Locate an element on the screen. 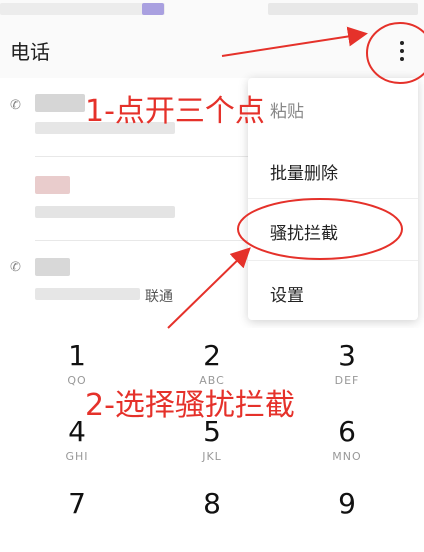  annotation-step2: 2-选择骚扰拦截 is located at coordinates (190, 405).